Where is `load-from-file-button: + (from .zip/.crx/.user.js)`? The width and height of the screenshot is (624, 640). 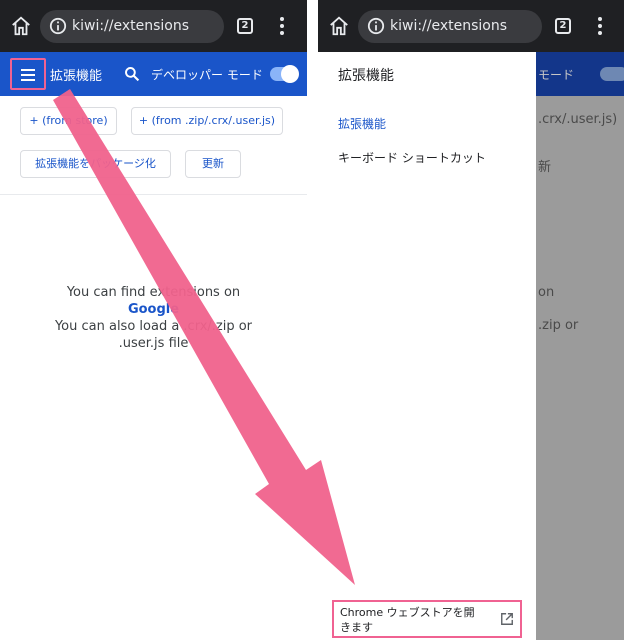
load-from-file-button: + (from .zip/.crx/.user.js) is located at coordinates (207, 121).